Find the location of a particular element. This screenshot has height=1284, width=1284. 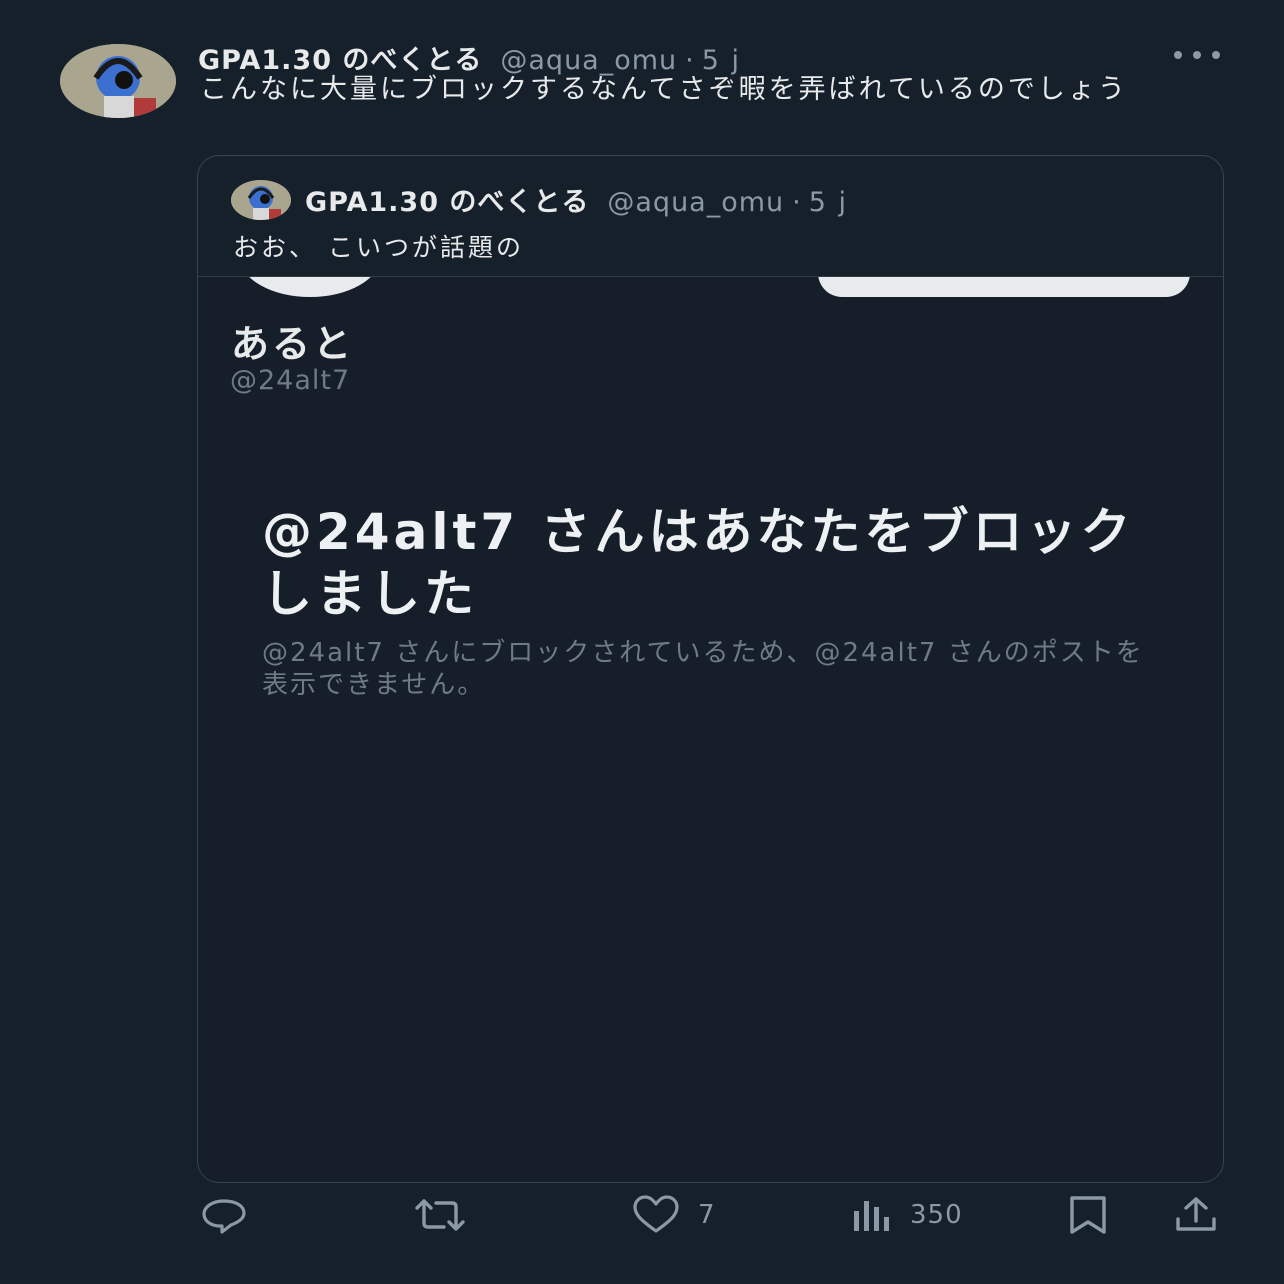

heart-icon is located at coordinates (656, 1214).